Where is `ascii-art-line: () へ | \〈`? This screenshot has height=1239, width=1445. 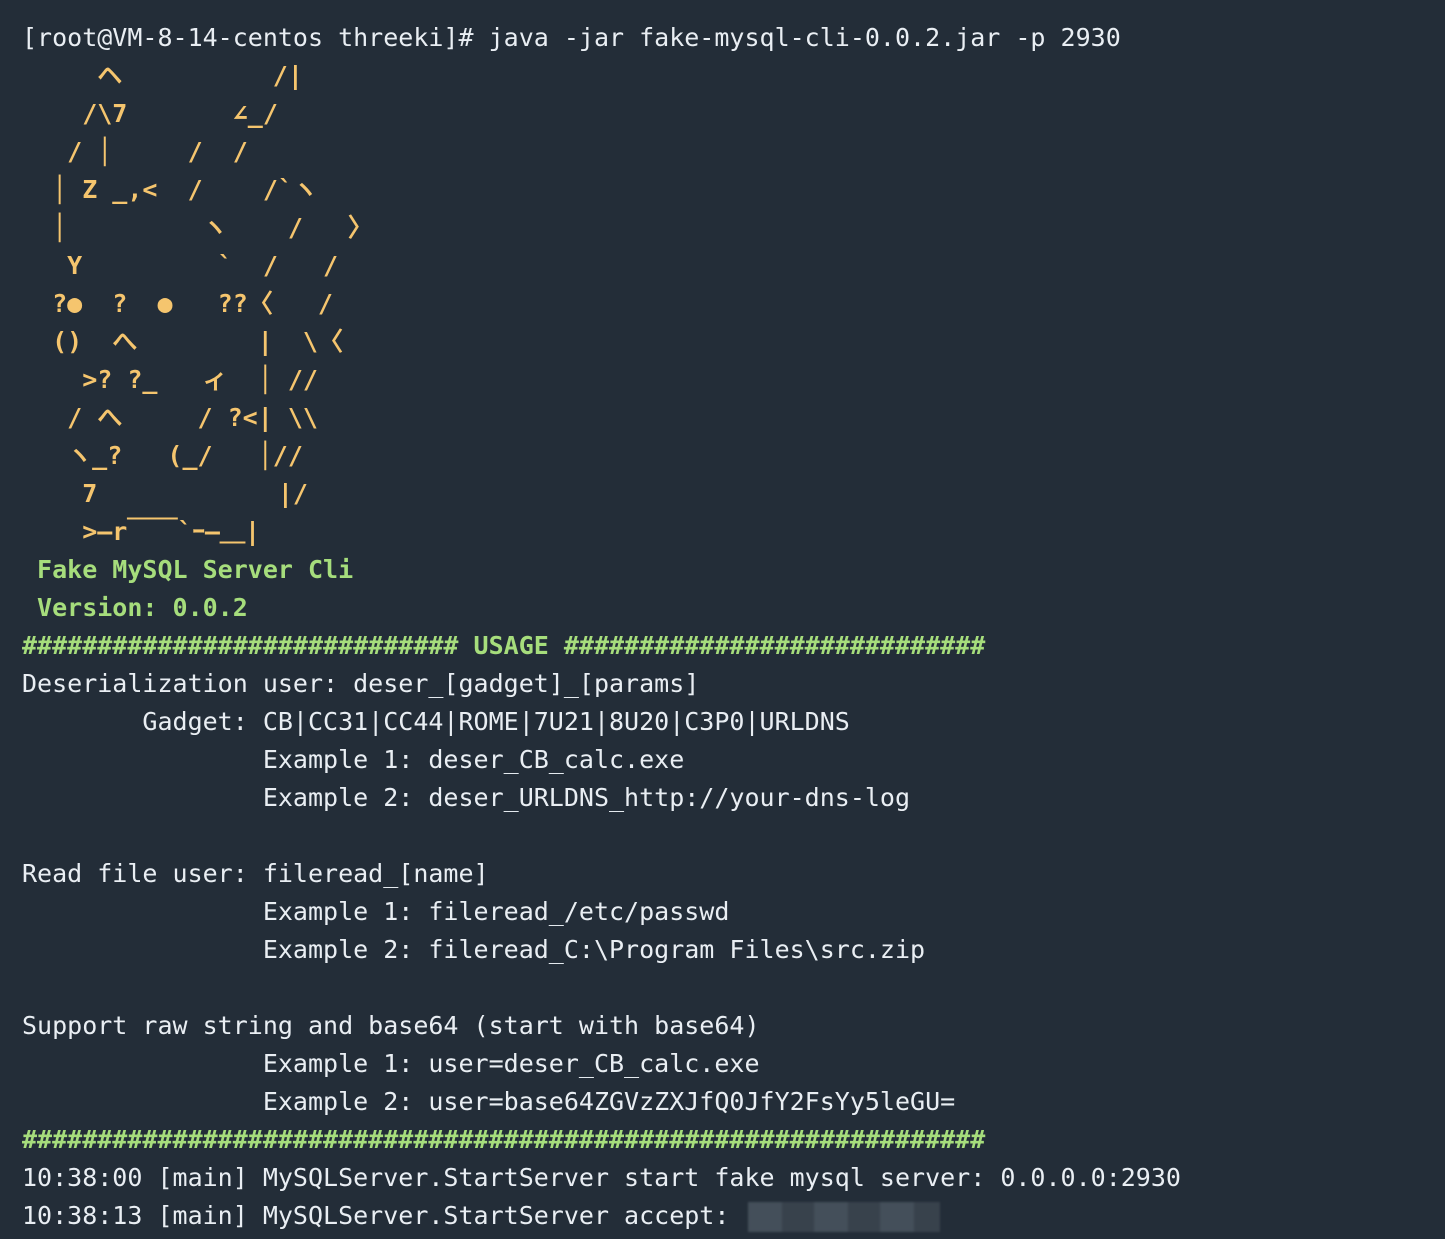 ascii-art-line: () へ | \〈 is located at coordinates (182, 341).